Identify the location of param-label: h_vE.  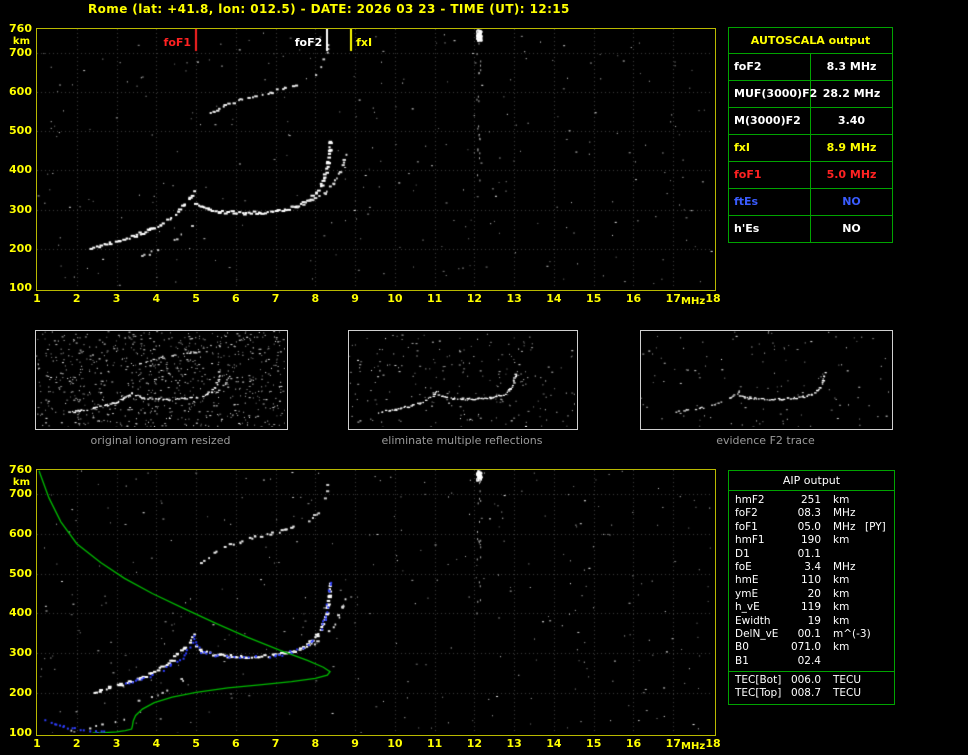
(747, 607).